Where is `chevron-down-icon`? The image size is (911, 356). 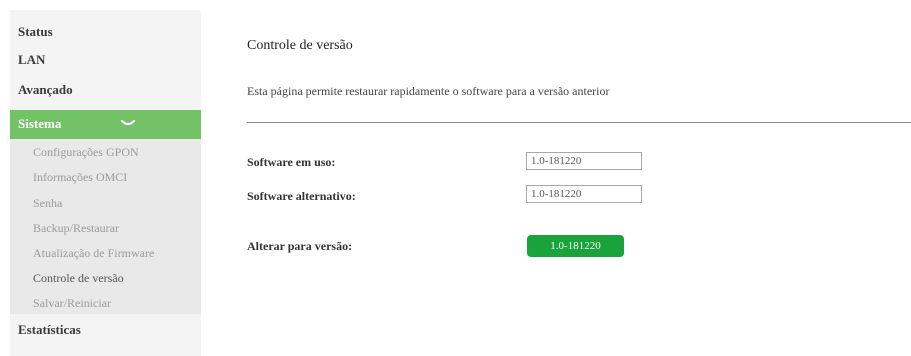
chevron-down-icon is located at coordinates (128, 122).